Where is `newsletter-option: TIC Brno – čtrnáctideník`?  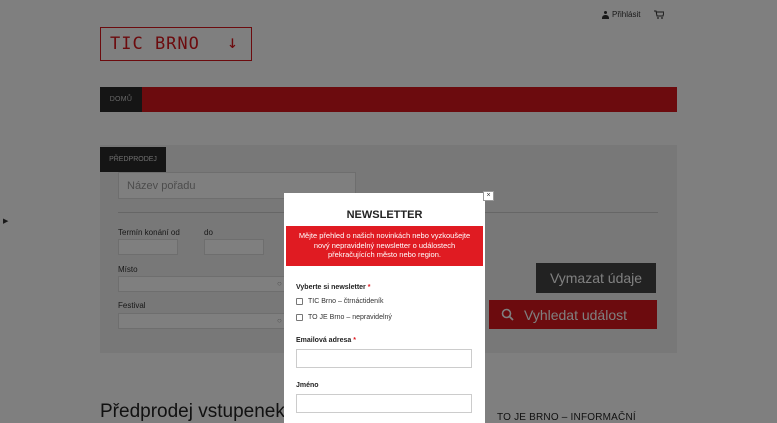
newsletter-option: TIC Brno – čtrnáctideník is located at coordinates (339, 301).